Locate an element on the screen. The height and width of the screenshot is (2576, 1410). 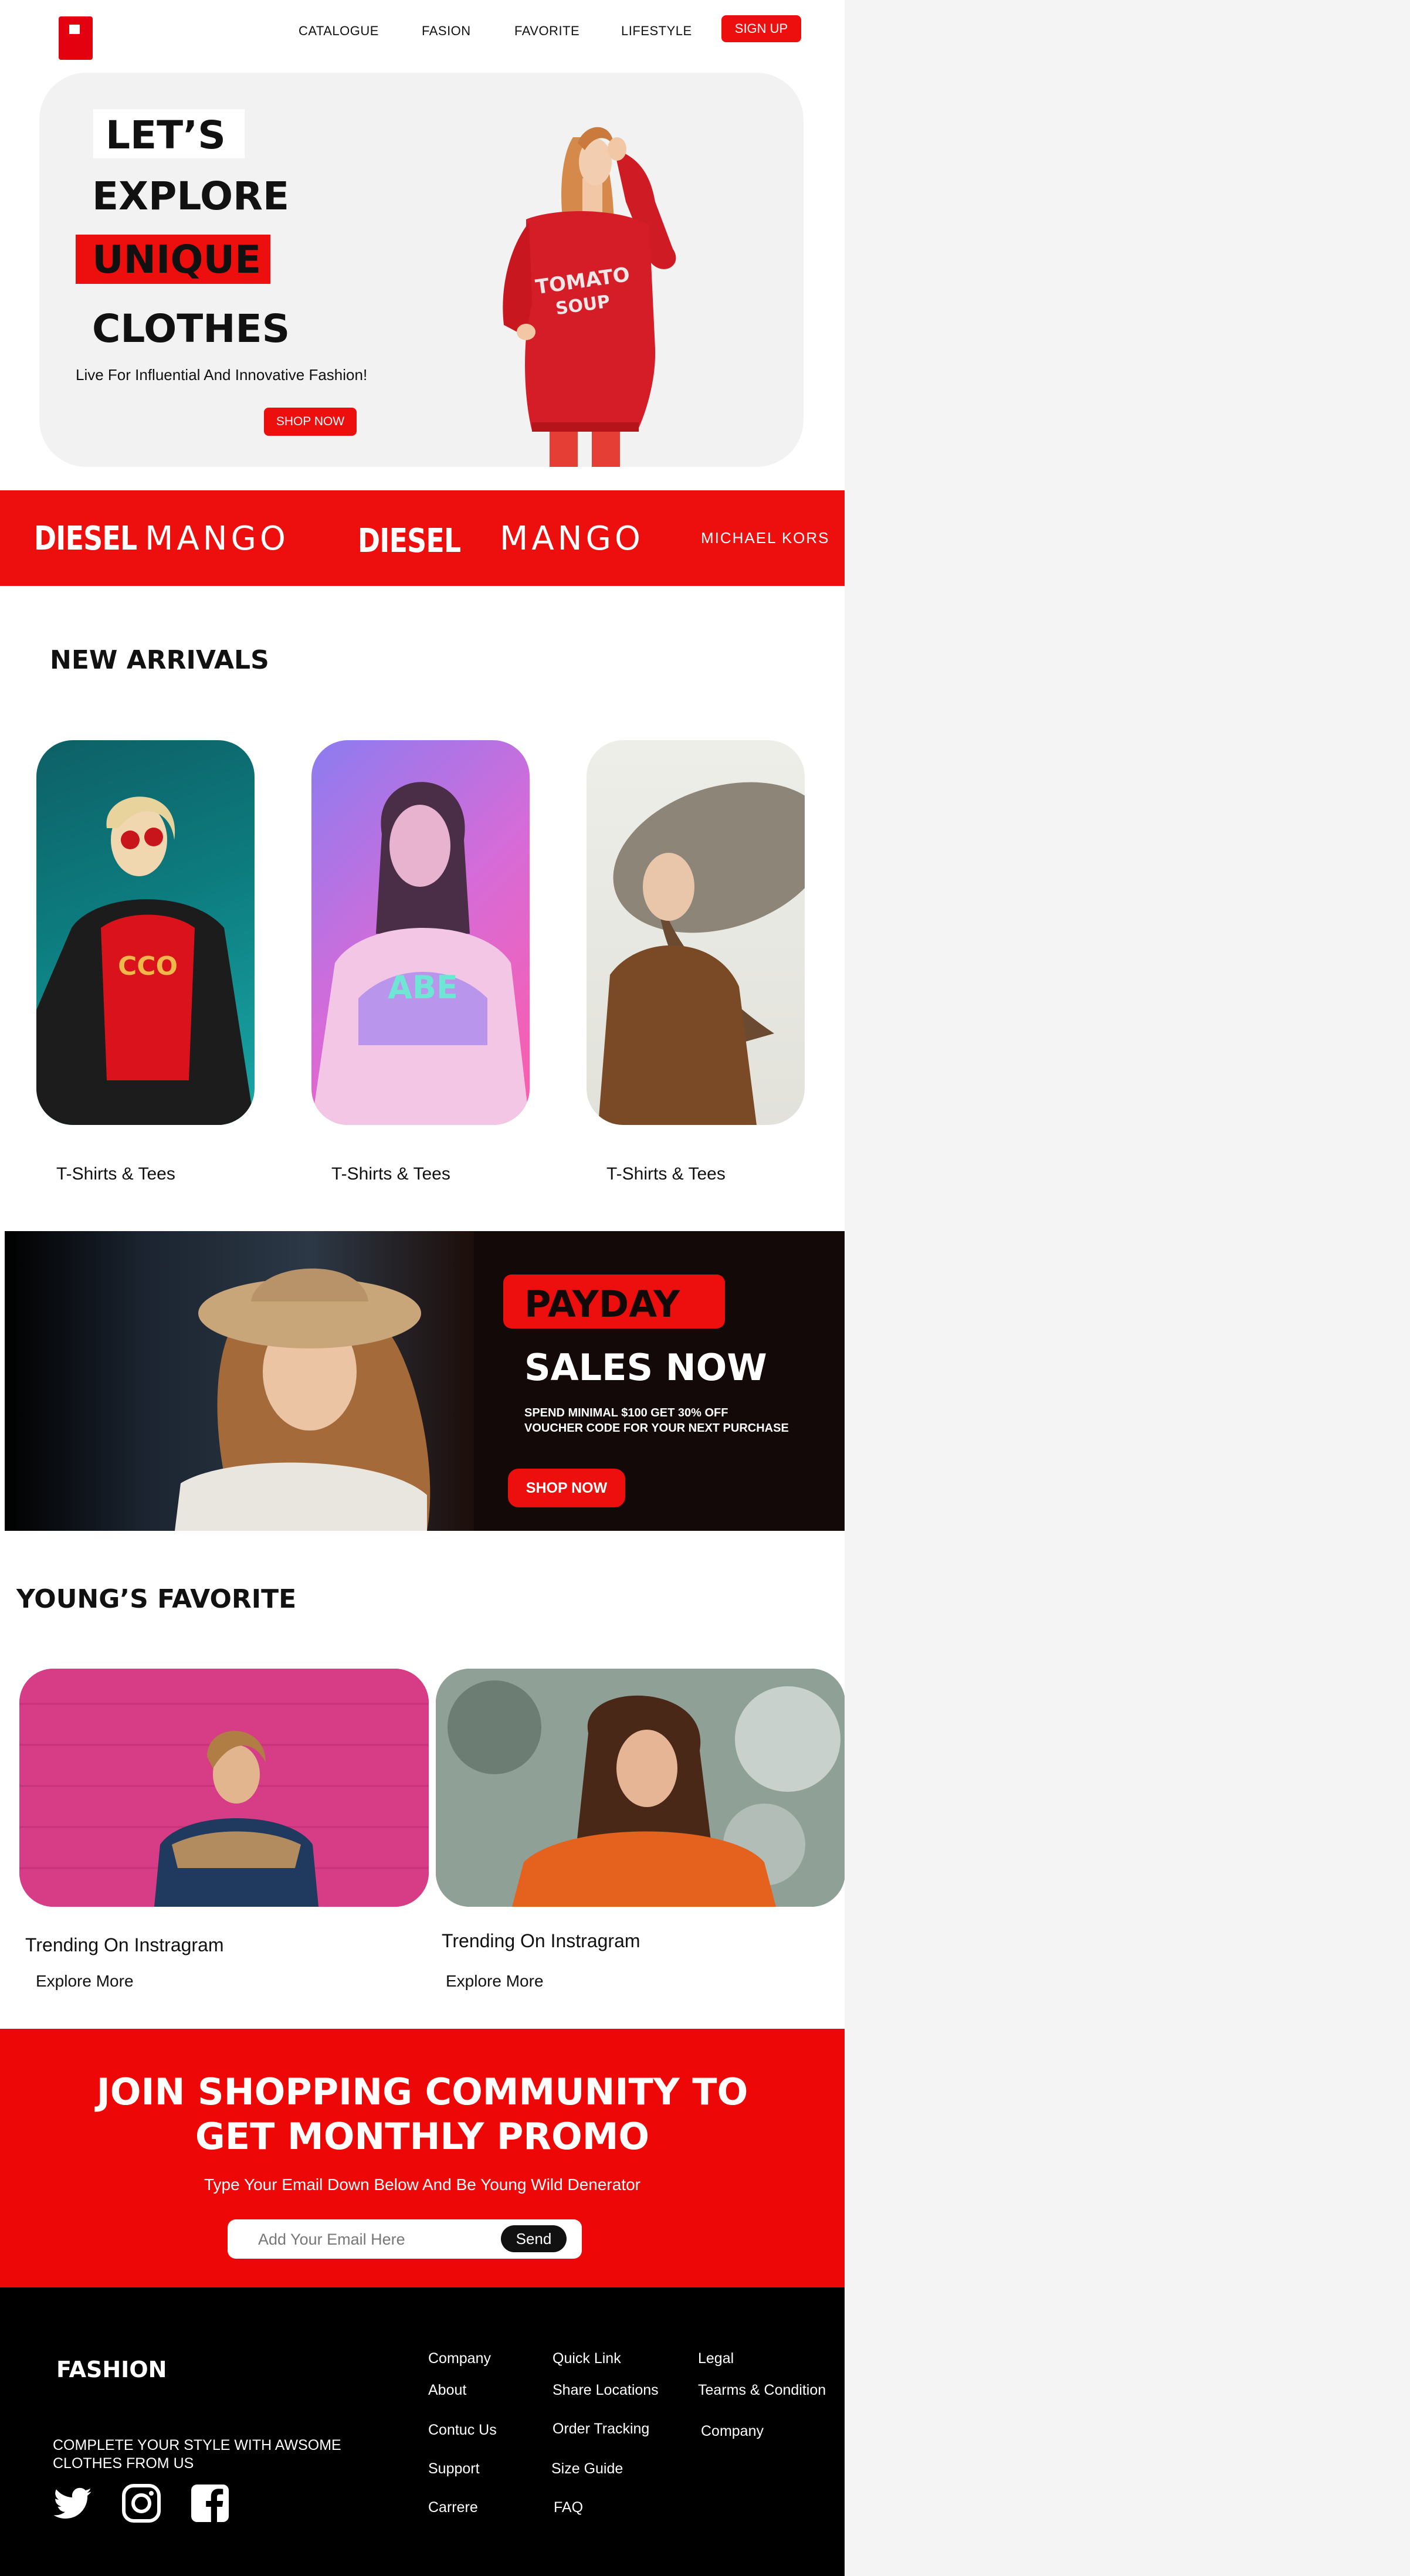
favorite-label-1: Trending On Instragram is located at coordinates (125, 1944).